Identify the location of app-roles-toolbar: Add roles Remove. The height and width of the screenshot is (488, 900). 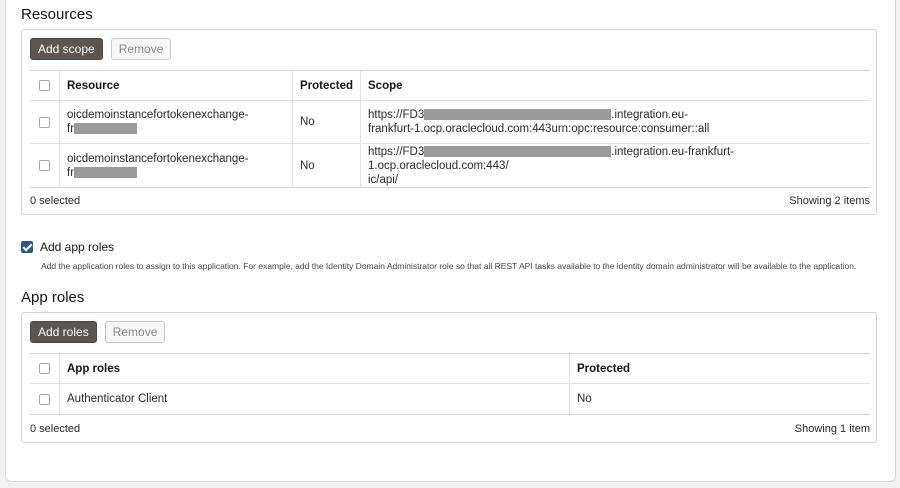
(98, 332).